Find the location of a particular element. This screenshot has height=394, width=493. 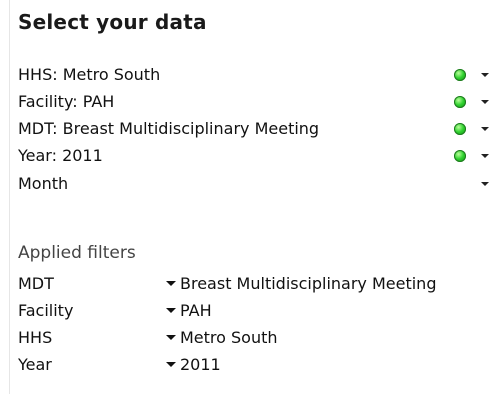

selector-hhs-label: HHS: Metro South is located at coordinates (89, 74).